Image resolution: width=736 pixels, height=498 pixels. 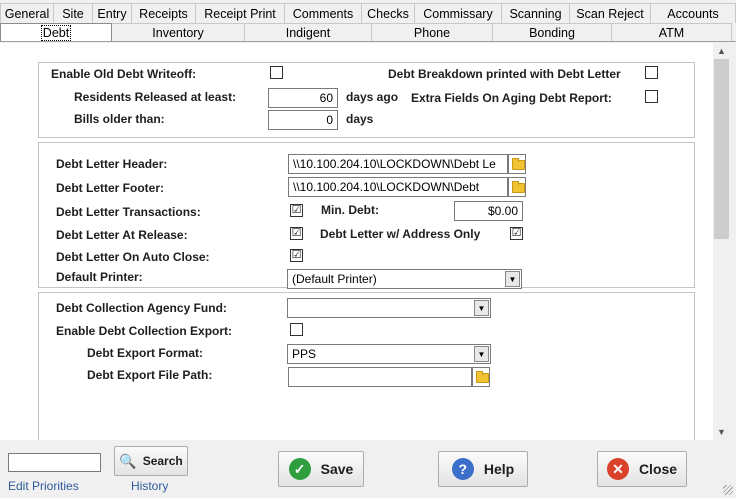 I want to click on tab-receipt-print: Receipt Print, so click(x=240, y=13).